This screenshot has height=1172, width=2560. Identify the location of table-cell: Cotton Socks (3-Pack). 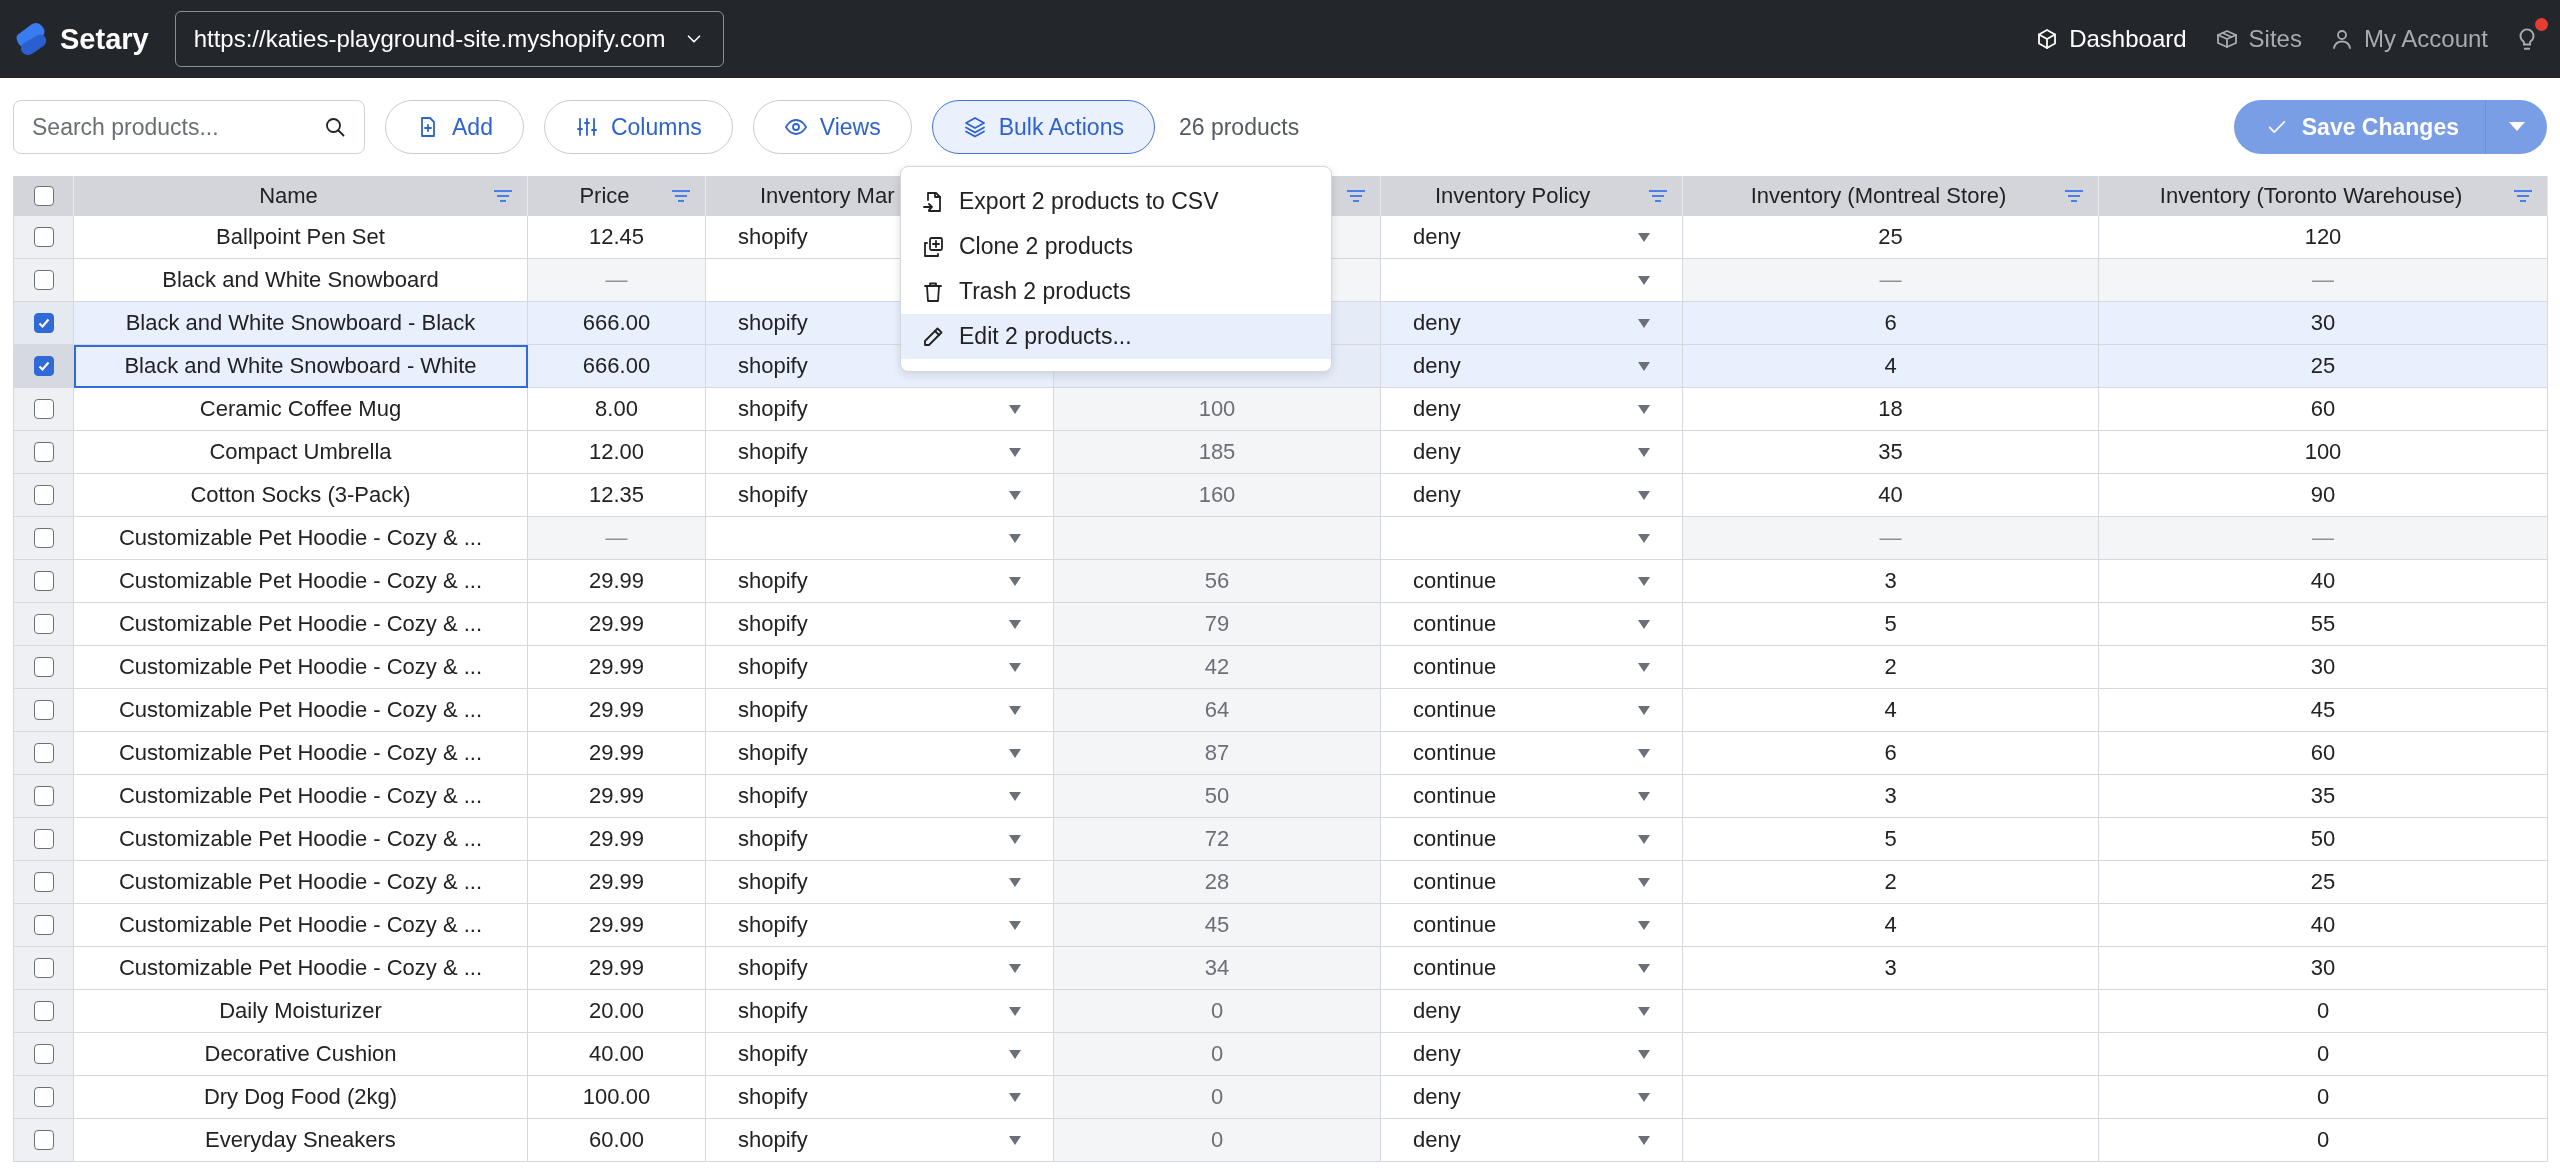
(301, 495).